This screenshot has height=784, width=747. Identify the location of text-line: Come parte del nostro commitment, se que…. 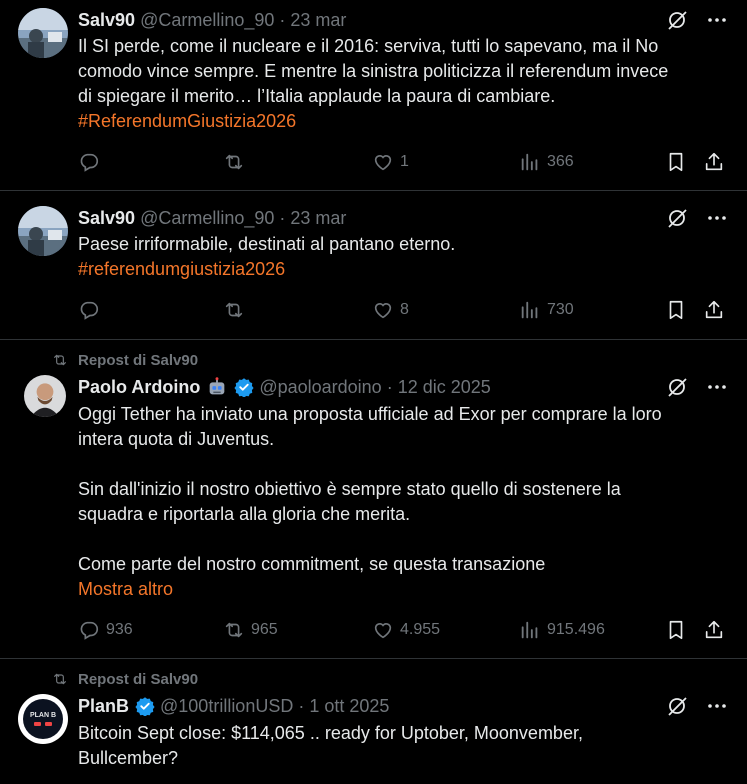
(312, 564).